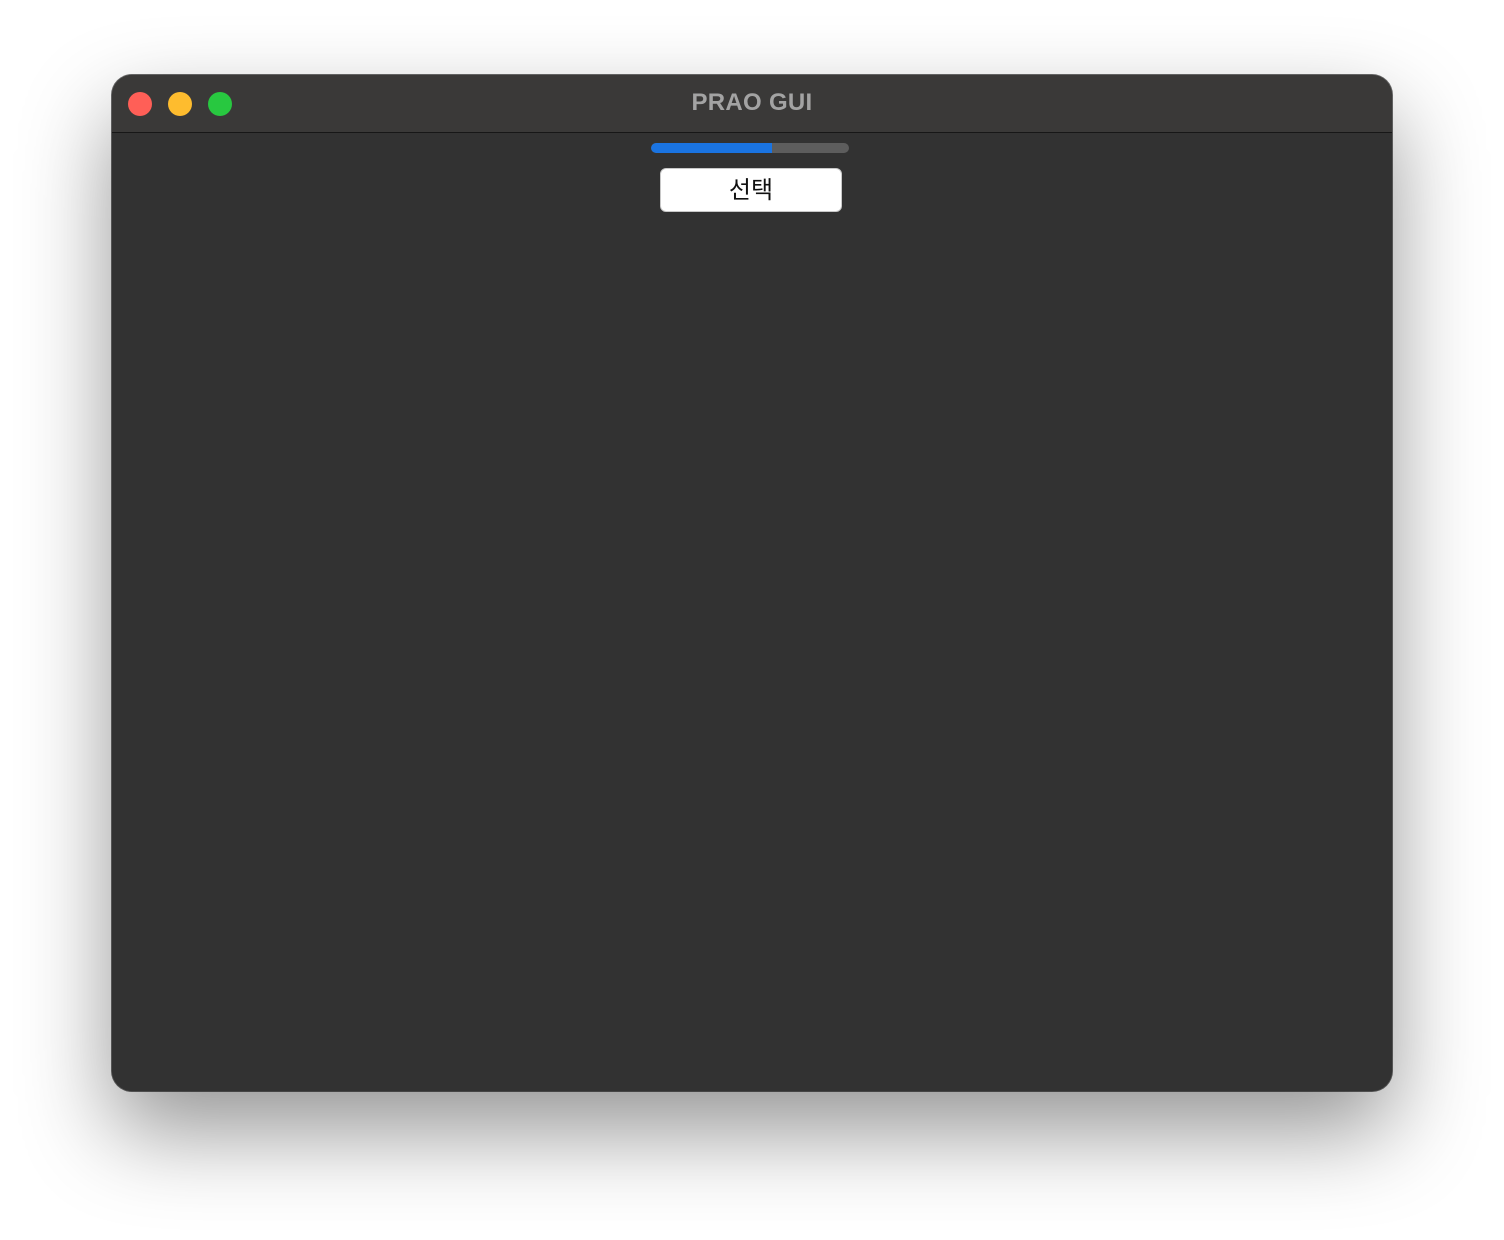 Image resolution: width=1504 pixels, height=1240 pixels. What do you see at coordinates (711, 148) in the screenshot?
I see `progress-bar-fill` at bounding box center [711, 148].